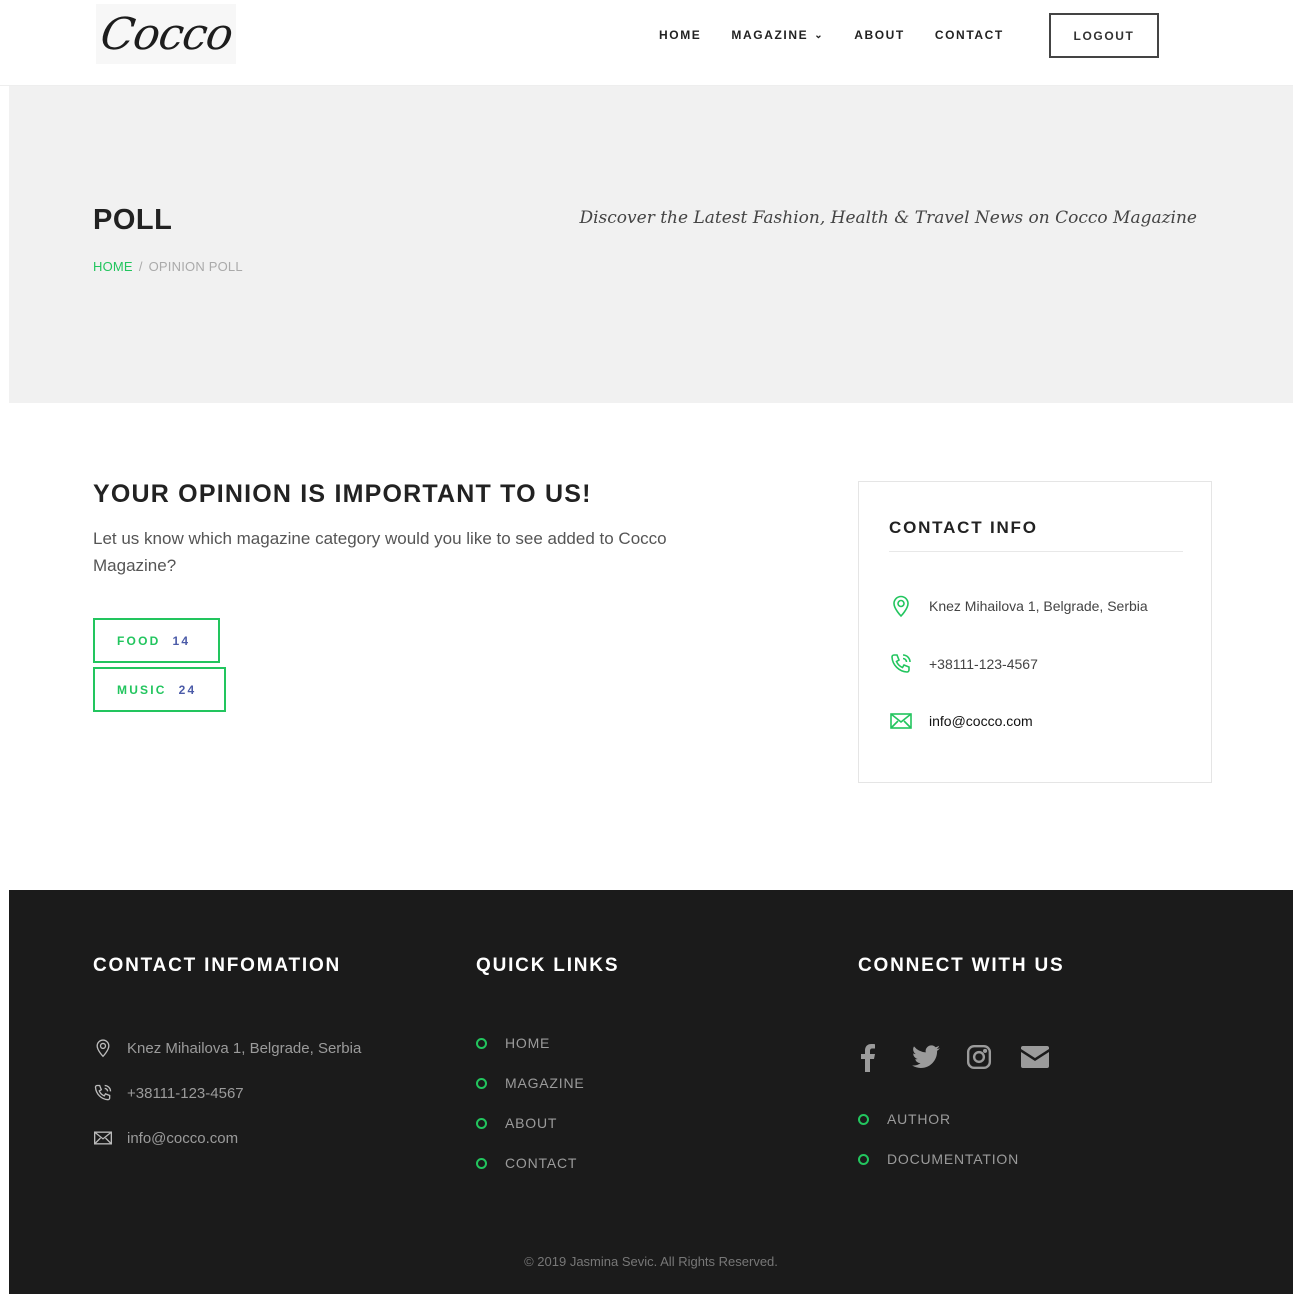 This screenshot has width=1293, height=1294. Describe the element at coordinates (516, 1123) in the screenshot. I see `footer-link-about: ABOUT` at that location.